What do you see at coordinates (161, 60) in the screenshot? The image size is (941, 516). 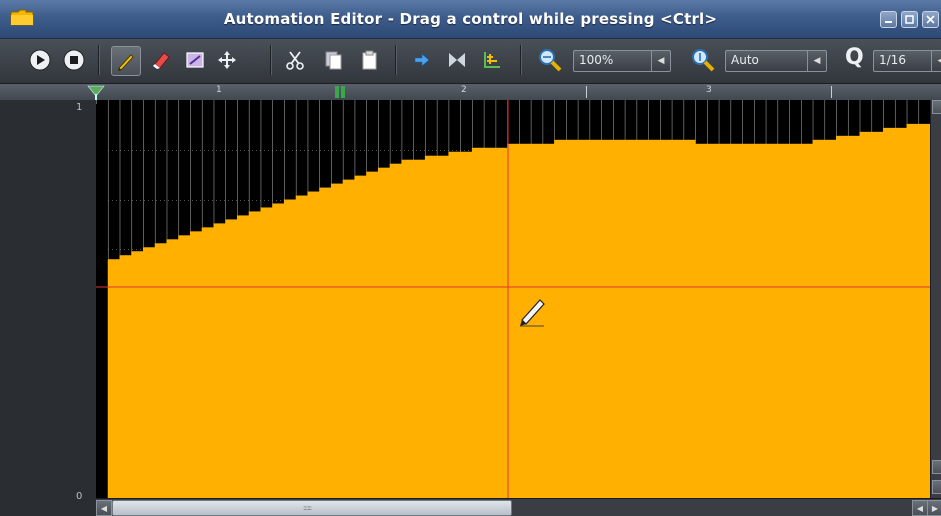 I see `erase-mode-button` at bounding box center [161, 60].